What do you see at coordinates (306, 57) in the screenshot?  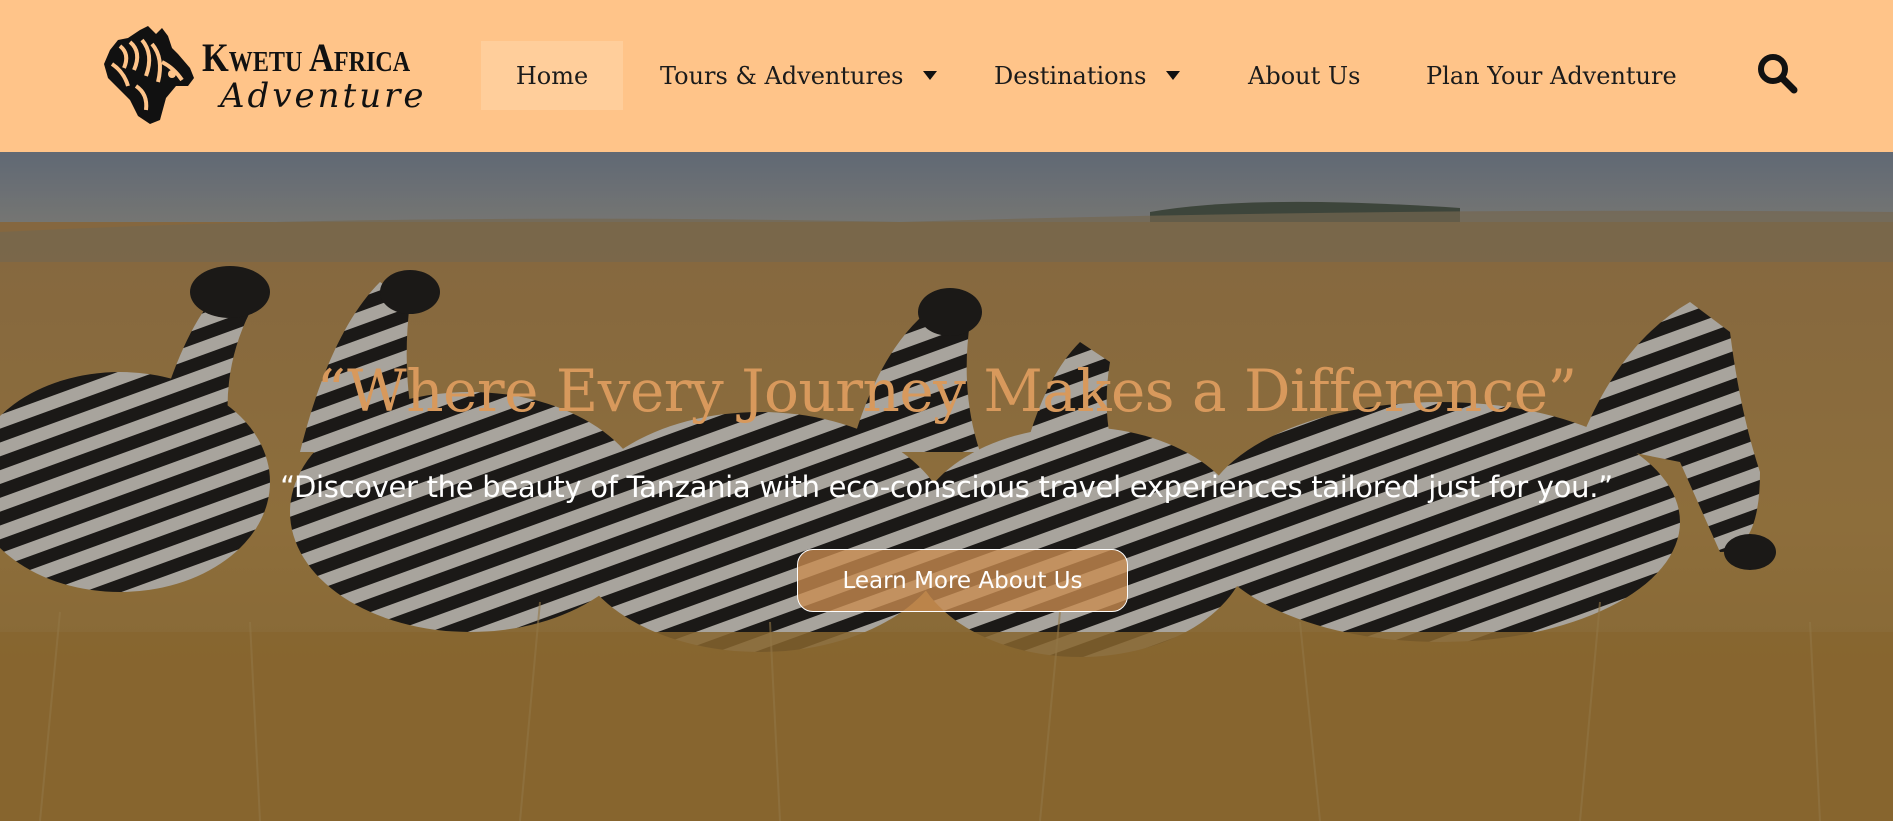 I see `brand-name: Kwetu Africa` at bounding box center [306, 57].